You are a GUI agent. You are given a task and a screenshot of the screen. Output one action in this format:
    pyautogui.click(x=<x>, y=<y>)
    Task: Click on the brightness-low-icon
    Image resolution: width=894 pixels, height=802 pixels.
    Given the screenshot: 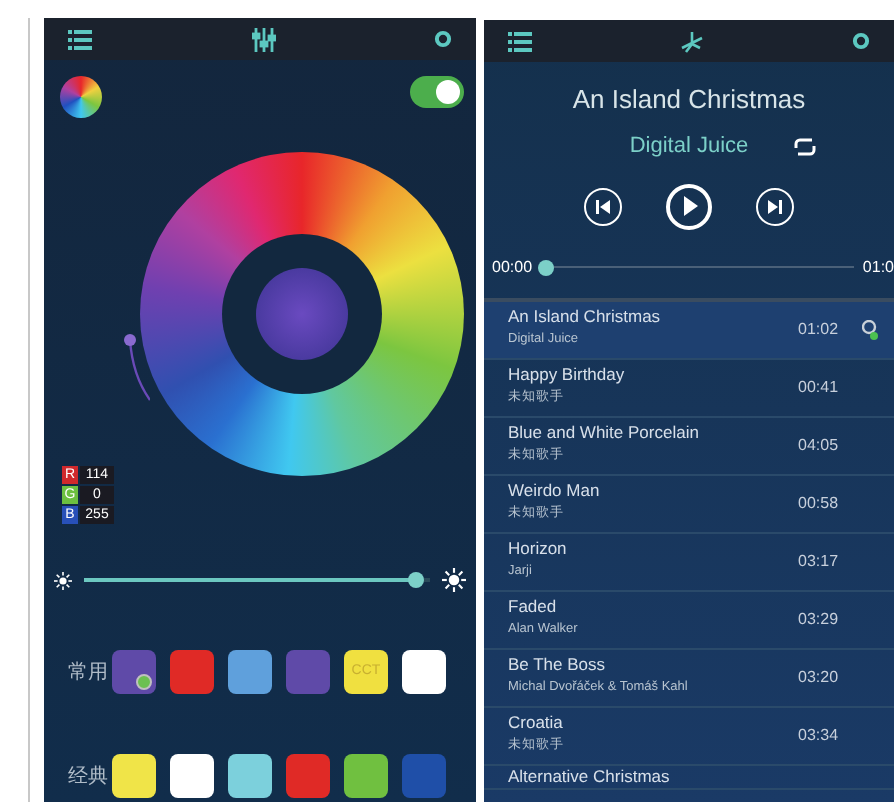 What is the action you would take?
    pyautogui.click(x=63, y=580)
    